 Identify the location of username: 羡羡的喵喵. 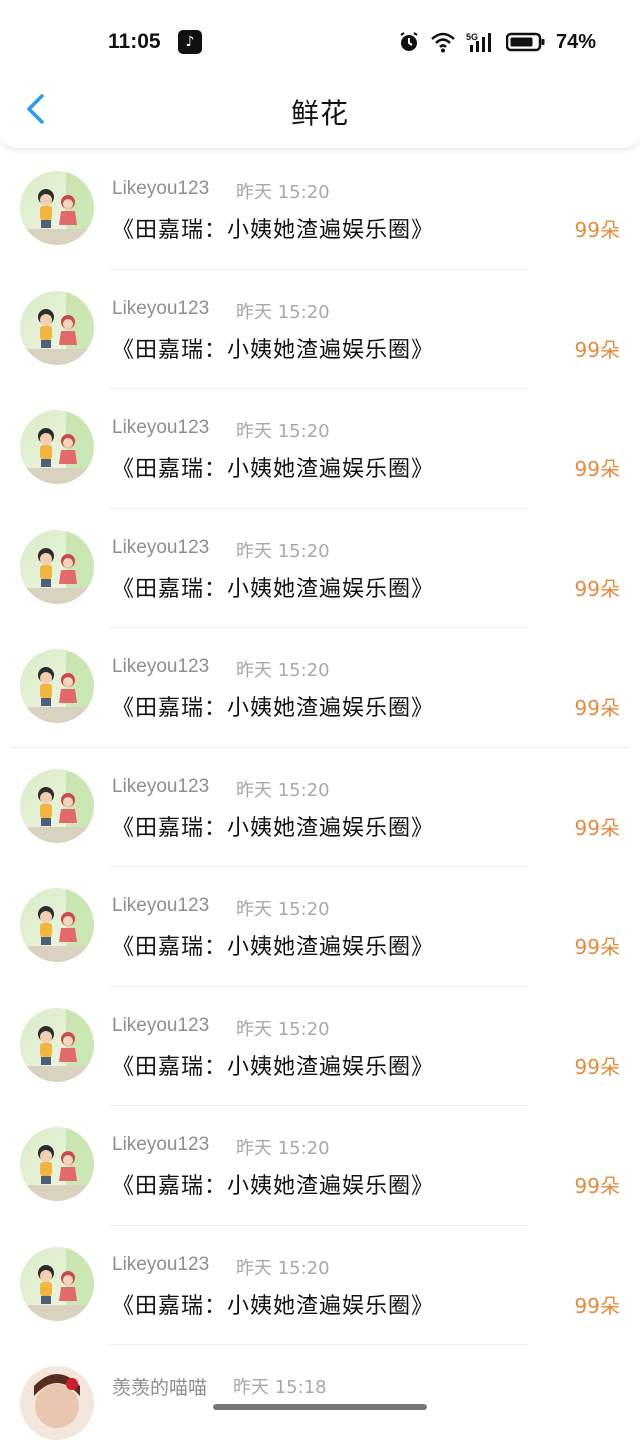
(159, 1386).